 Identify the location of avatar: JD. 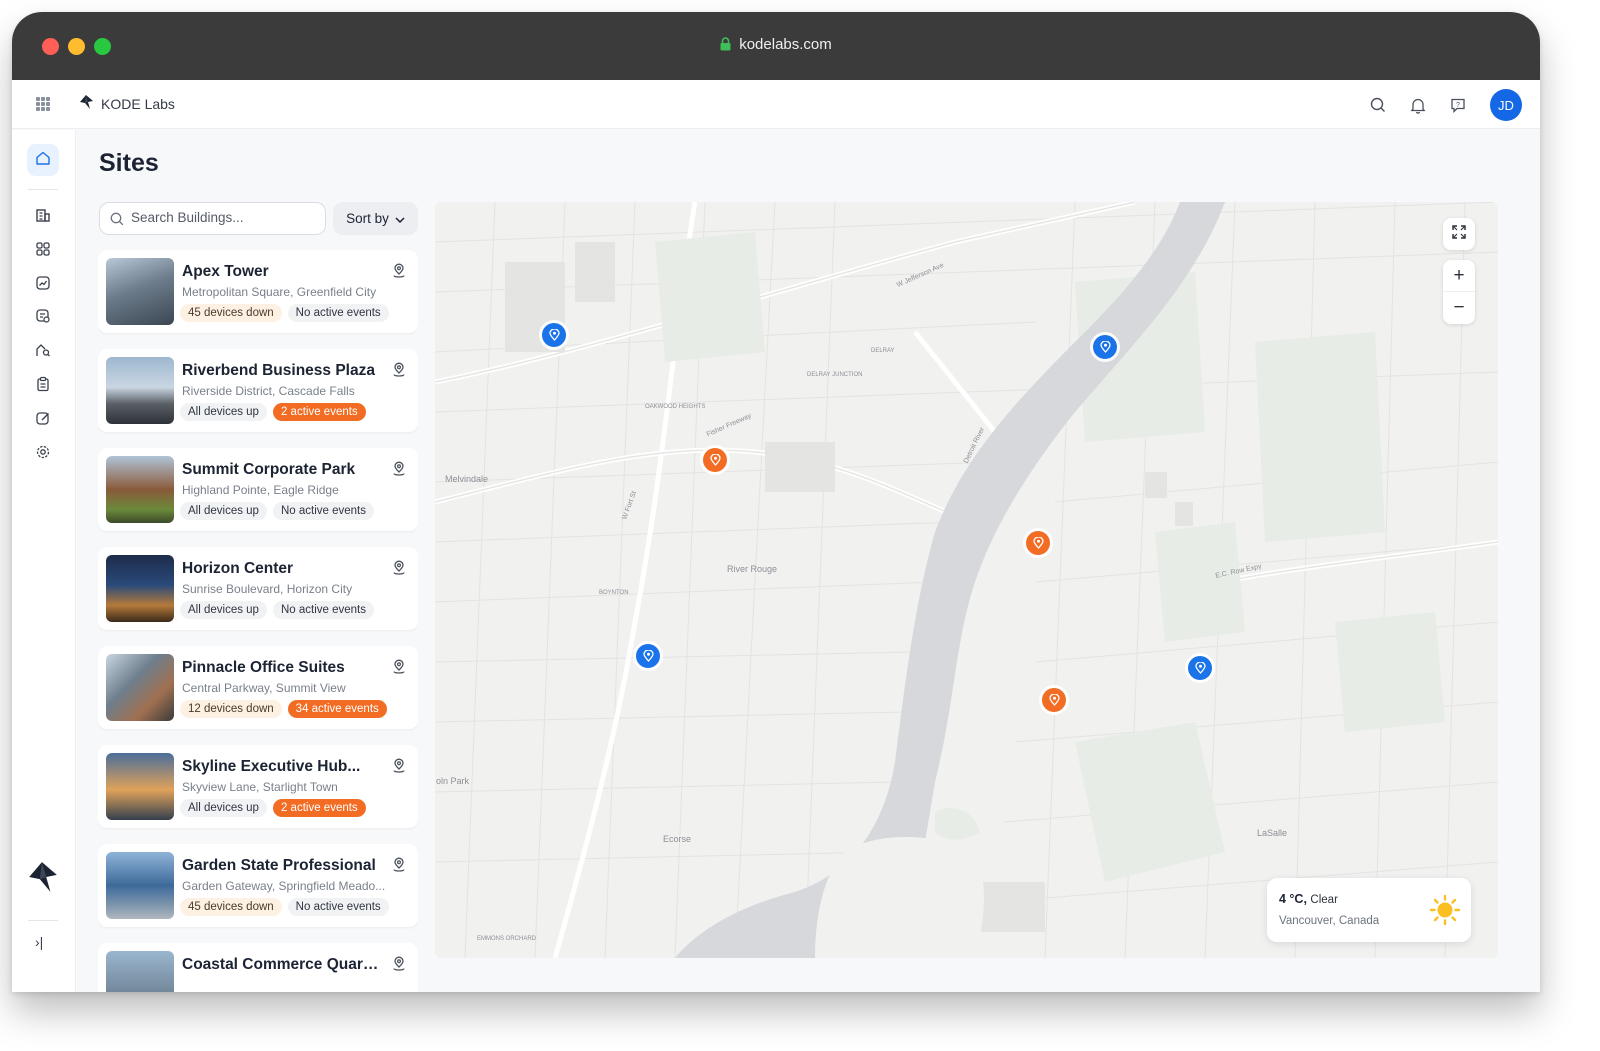
(1506, 105).